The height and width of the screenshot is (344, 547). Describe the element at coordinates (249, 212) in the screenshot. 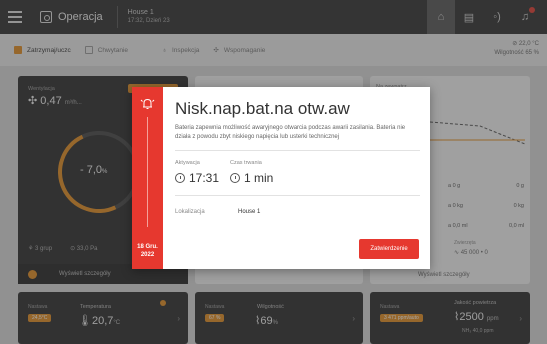

I see `location-value: House 1` at that location.